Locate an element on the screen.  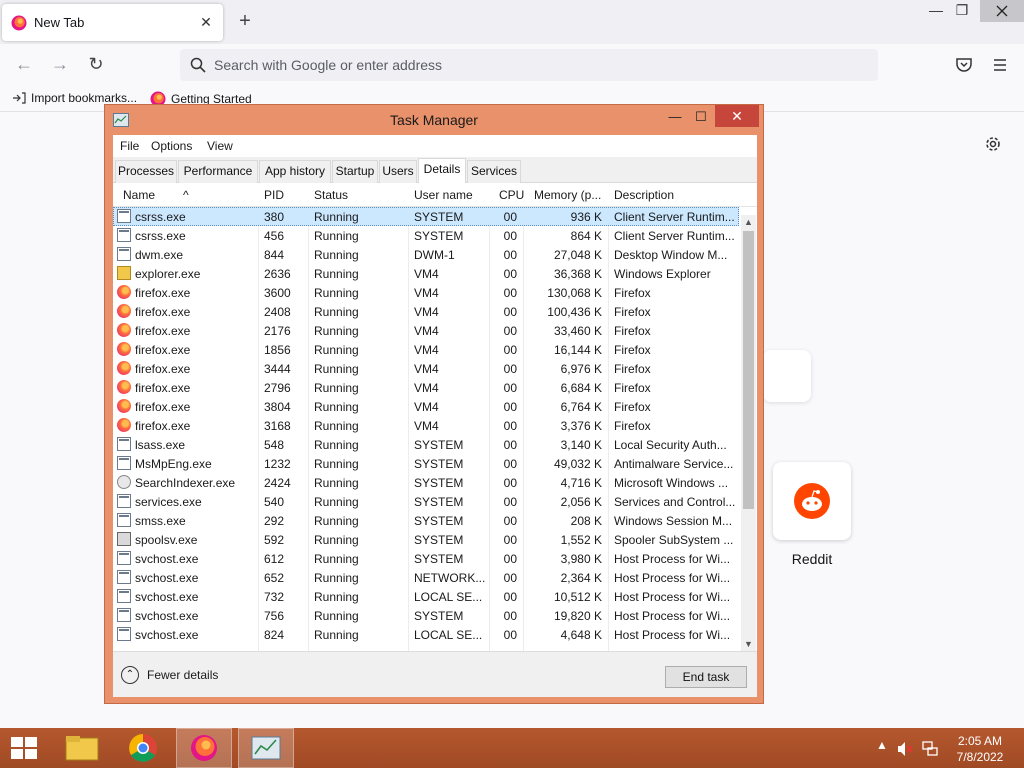
menu-view: View is located at coordinates (220, 146).